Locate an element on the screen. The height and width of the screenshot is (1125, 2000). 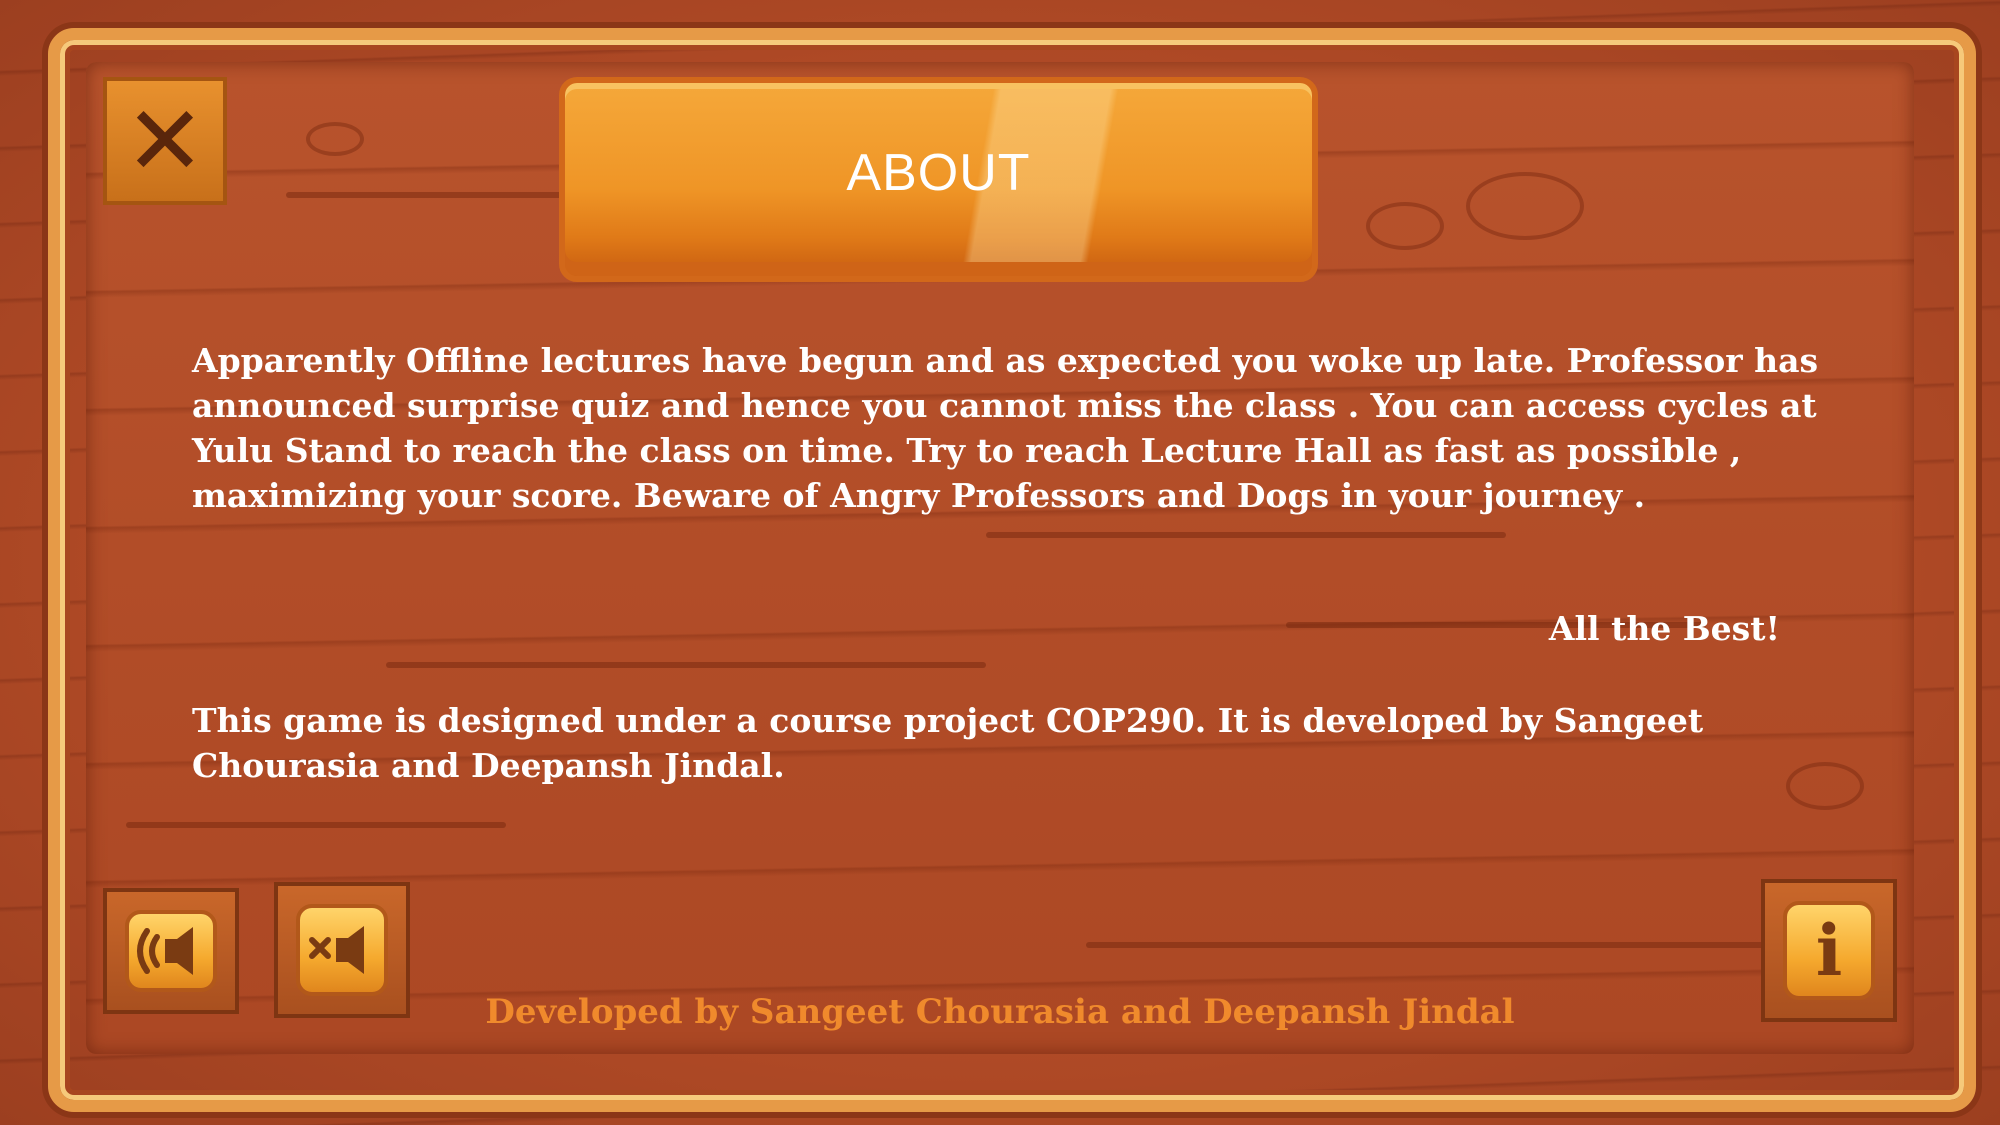
close-icon: ✕ is located at coordinates (165, 141).